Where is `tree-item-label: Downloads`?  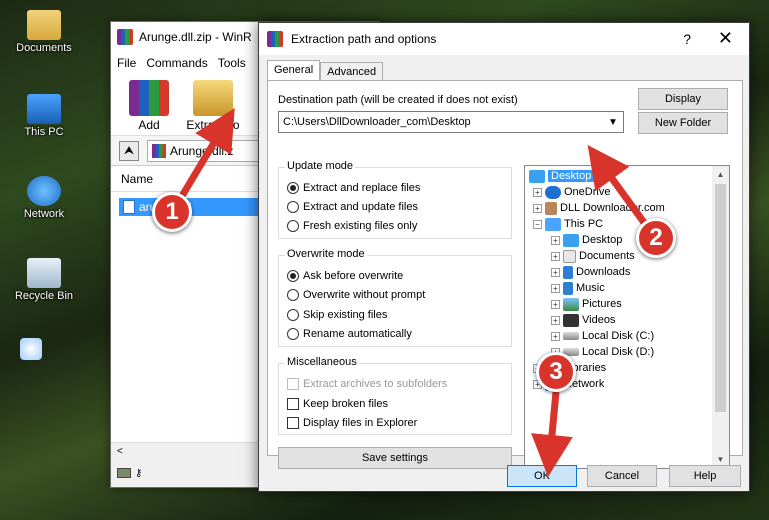
tree-item-label: Downloads is located at coordinates (603, 272).